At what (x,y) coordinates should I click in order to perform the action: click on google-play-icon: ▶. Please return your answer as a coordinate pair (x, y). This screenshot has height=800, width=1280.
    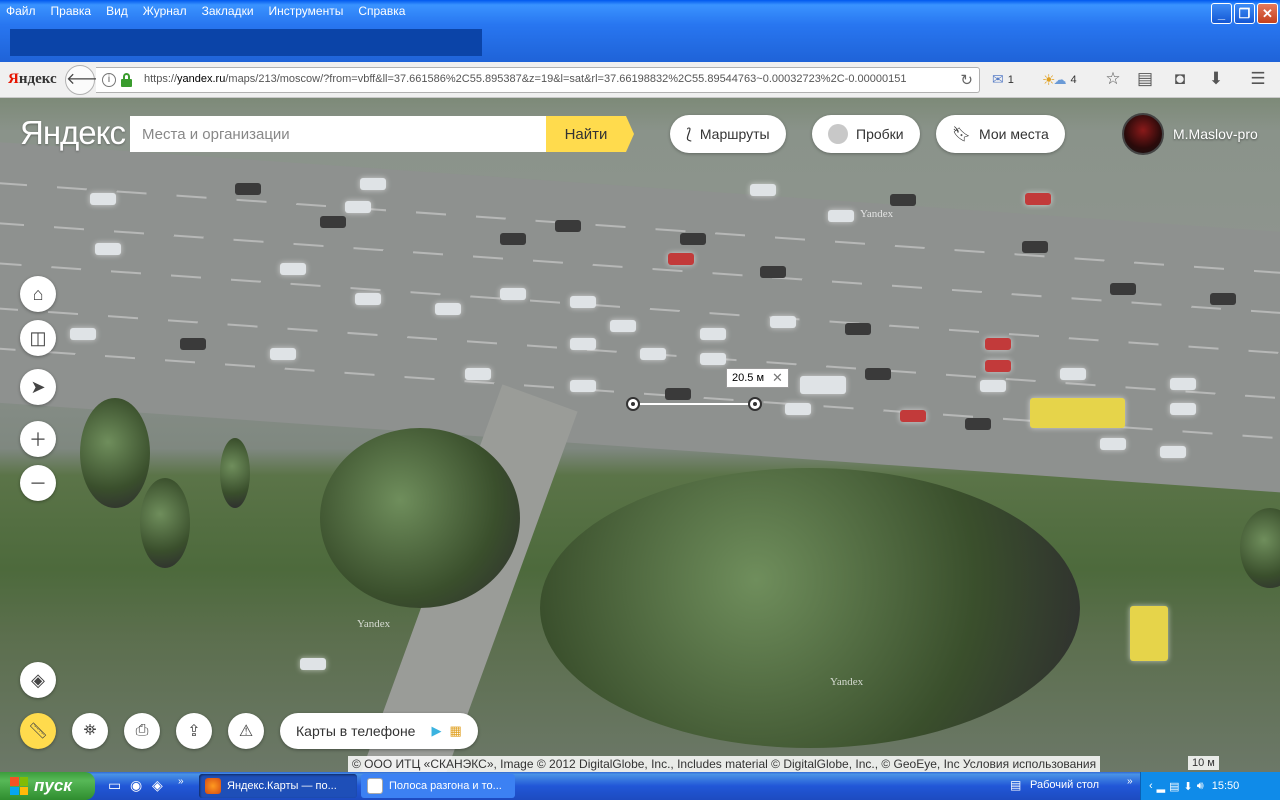
    Looking at the image, I should click on (436, 730).